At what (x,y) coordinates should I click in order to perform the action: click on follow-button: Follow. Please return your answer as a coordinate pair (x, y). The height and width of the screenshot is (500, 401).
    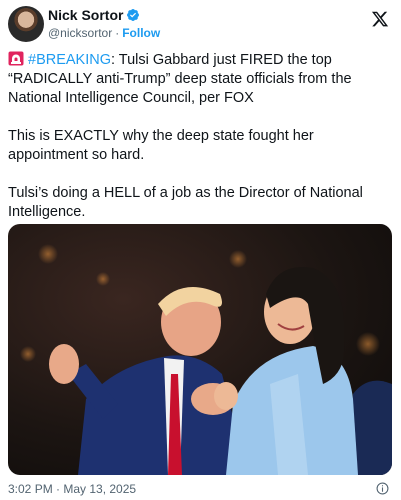
    Looking at the image, I should click on (141, 33).